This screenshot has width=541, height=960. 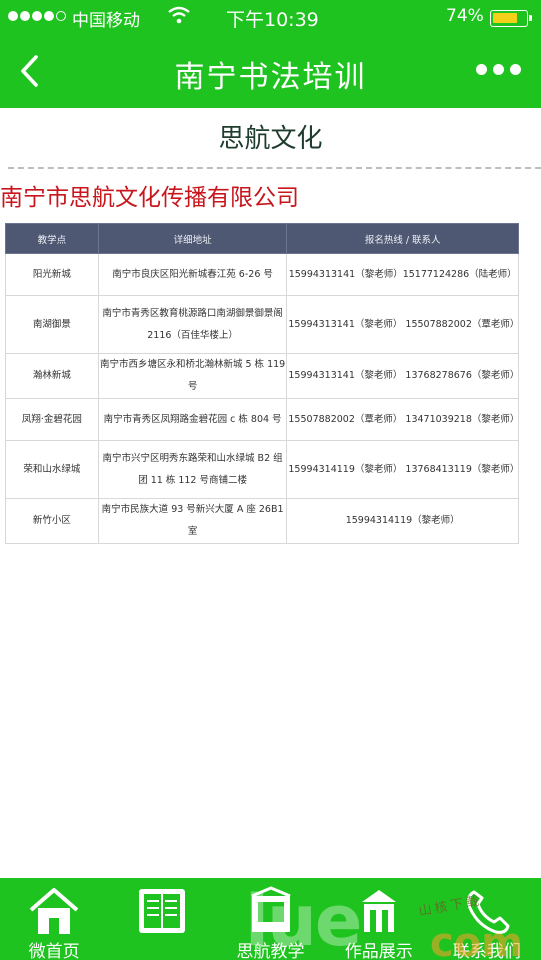 I want to click on table-header-row: 教学点 详细地址 报名热线 / 联系人, so click(x=262, y=238).